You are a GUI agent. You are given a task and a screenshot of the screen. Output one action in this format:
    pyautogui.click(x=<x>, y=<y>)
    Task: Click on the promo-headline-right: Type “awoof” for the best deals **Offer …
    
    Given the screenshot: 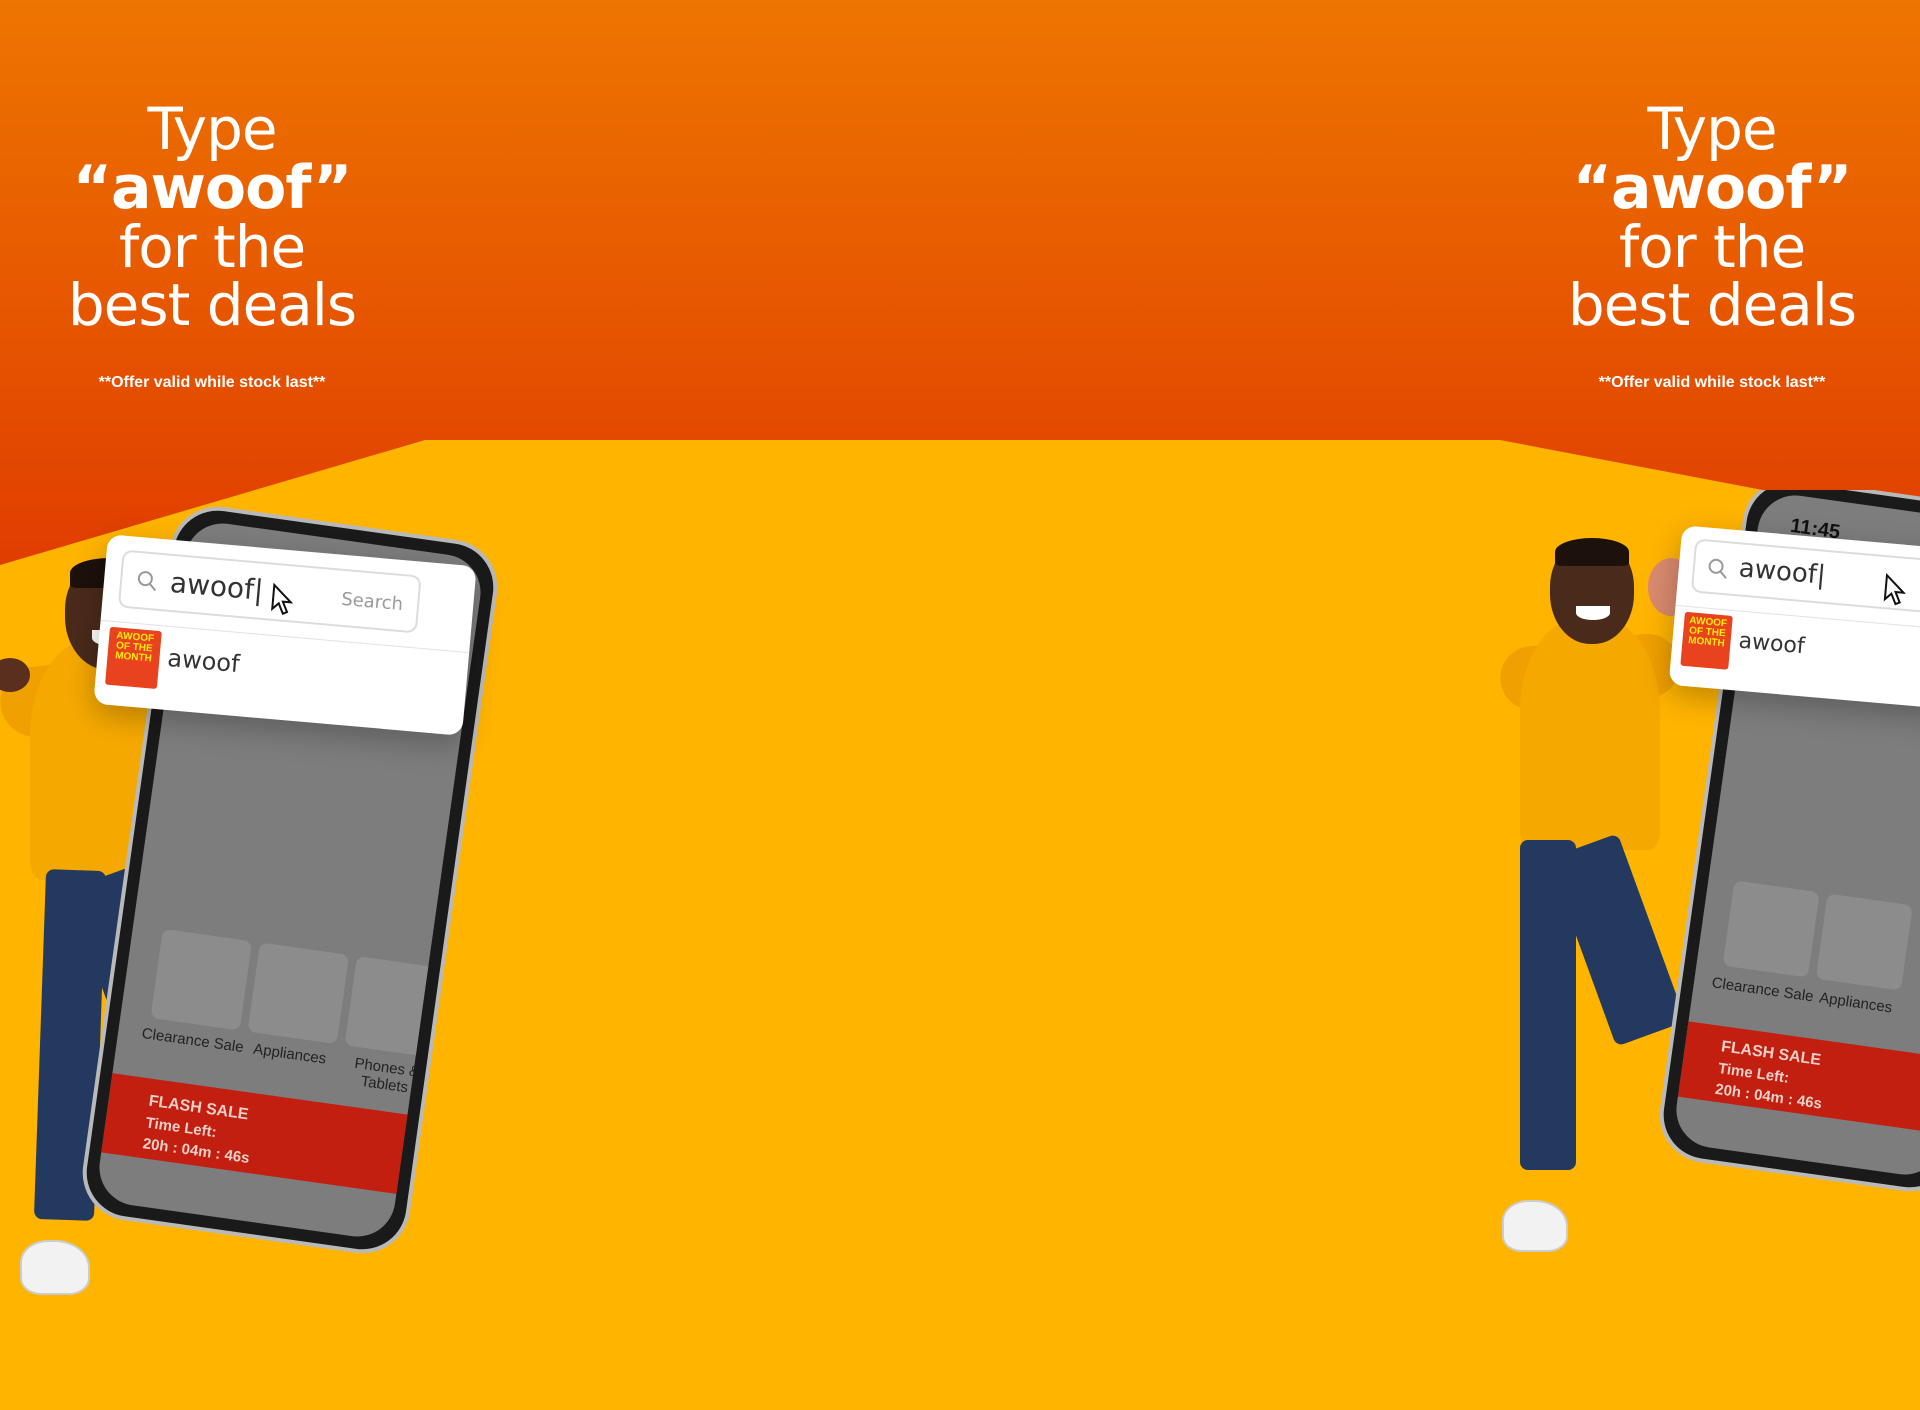 What is the action you would take?
    pyautogui.click(x=1712, y=246)
    